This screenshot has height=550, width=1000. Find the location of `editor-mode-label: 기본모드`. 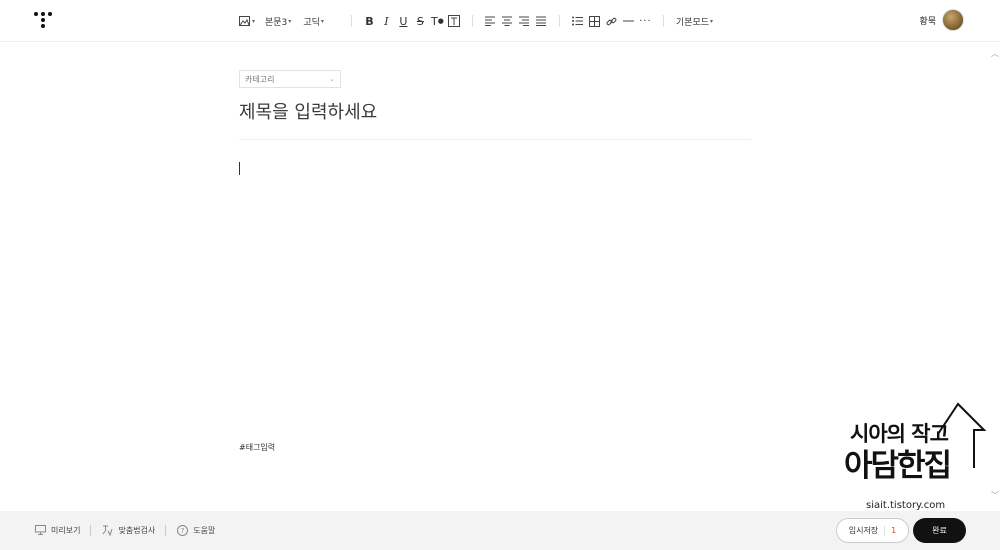

editor-mode-label: 기본모드 is located at coordinates (692, 22).